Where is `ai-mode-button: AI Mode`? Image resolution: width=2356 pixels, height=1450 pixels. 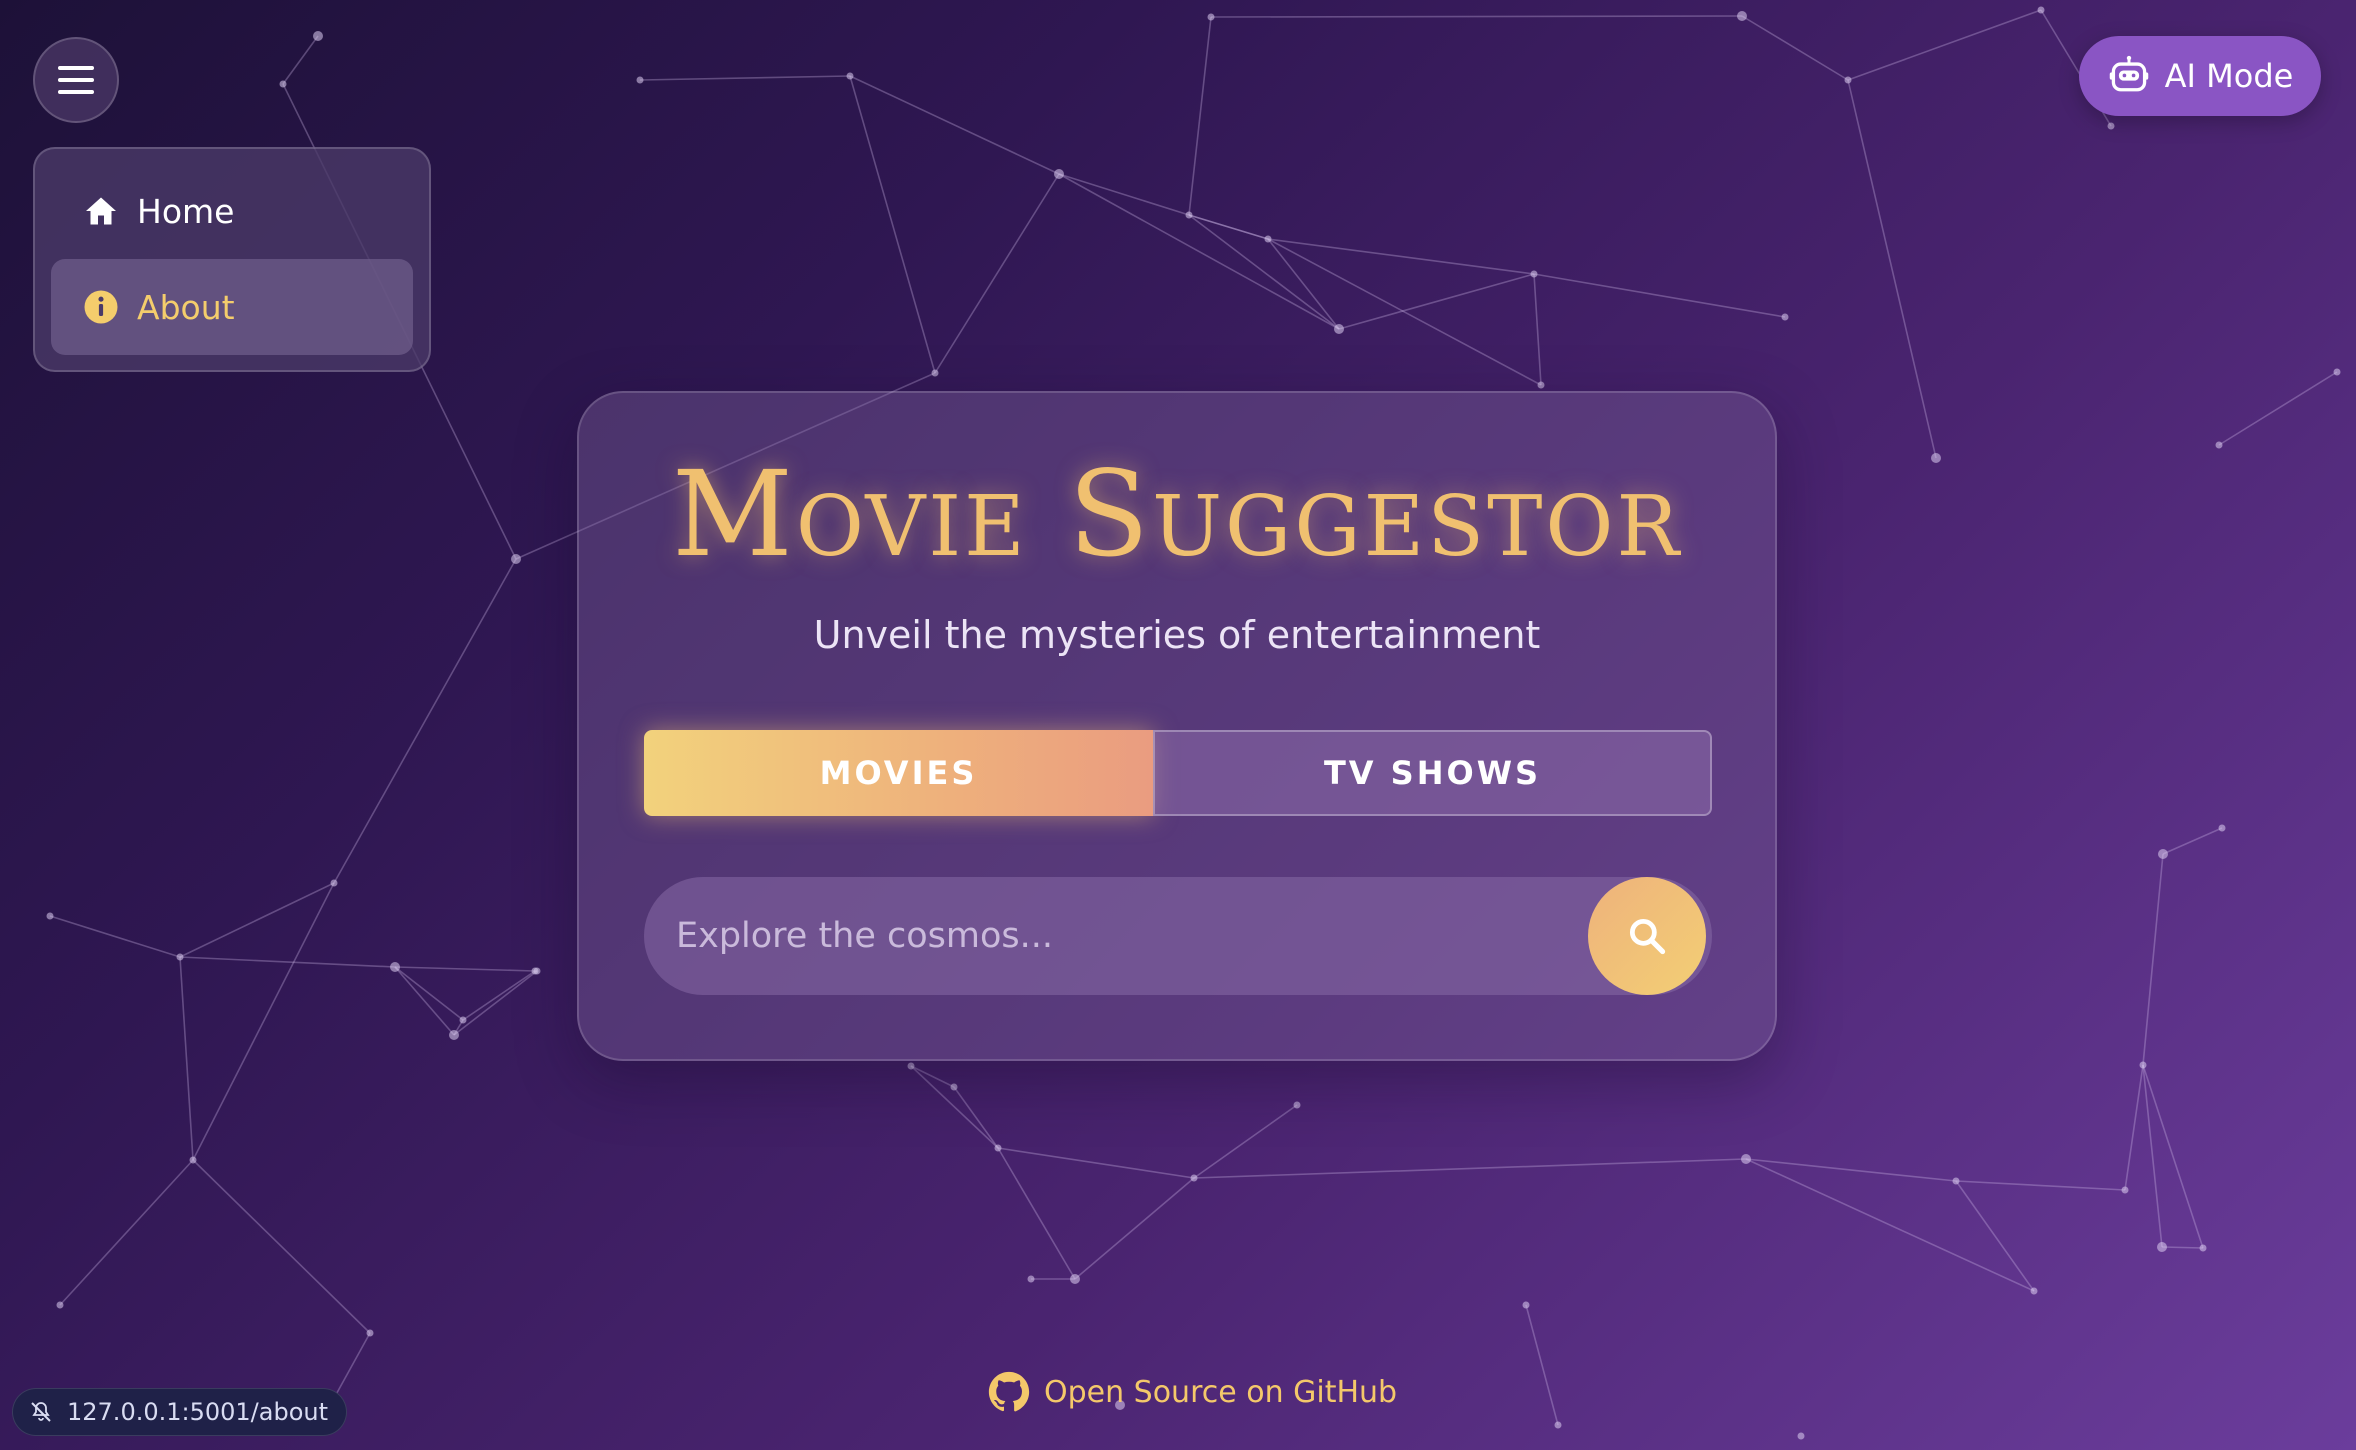 ai-mode-button: AI Mode is located at coordinates (2200, 76).